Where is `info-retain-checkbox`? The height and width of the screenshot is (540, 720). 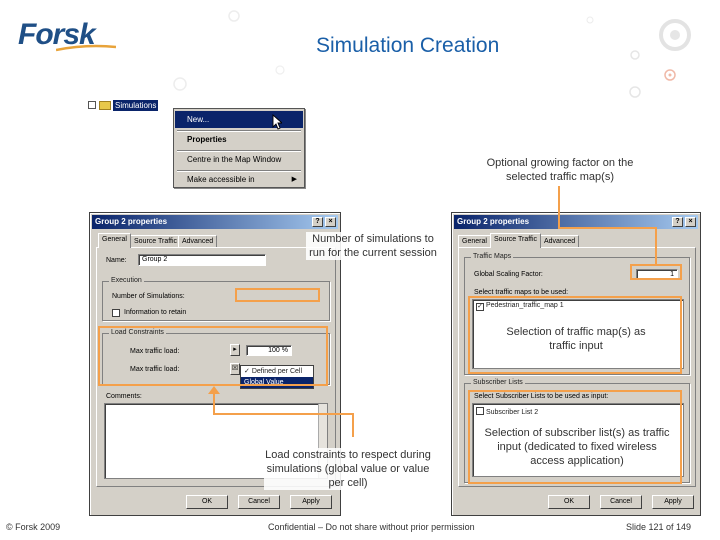
info-retain-checkbox is located at coordinates (116, 313).